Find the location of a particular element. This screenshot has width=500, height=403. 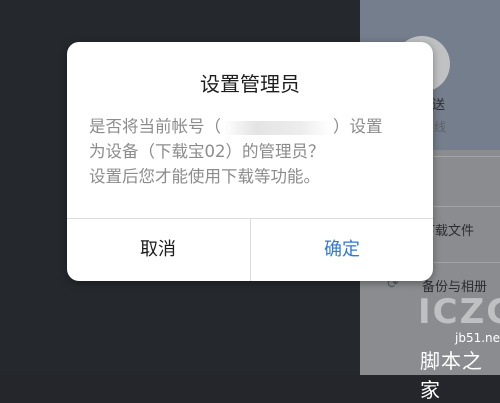

account-status: 线 is located at coordinates (440, 127).